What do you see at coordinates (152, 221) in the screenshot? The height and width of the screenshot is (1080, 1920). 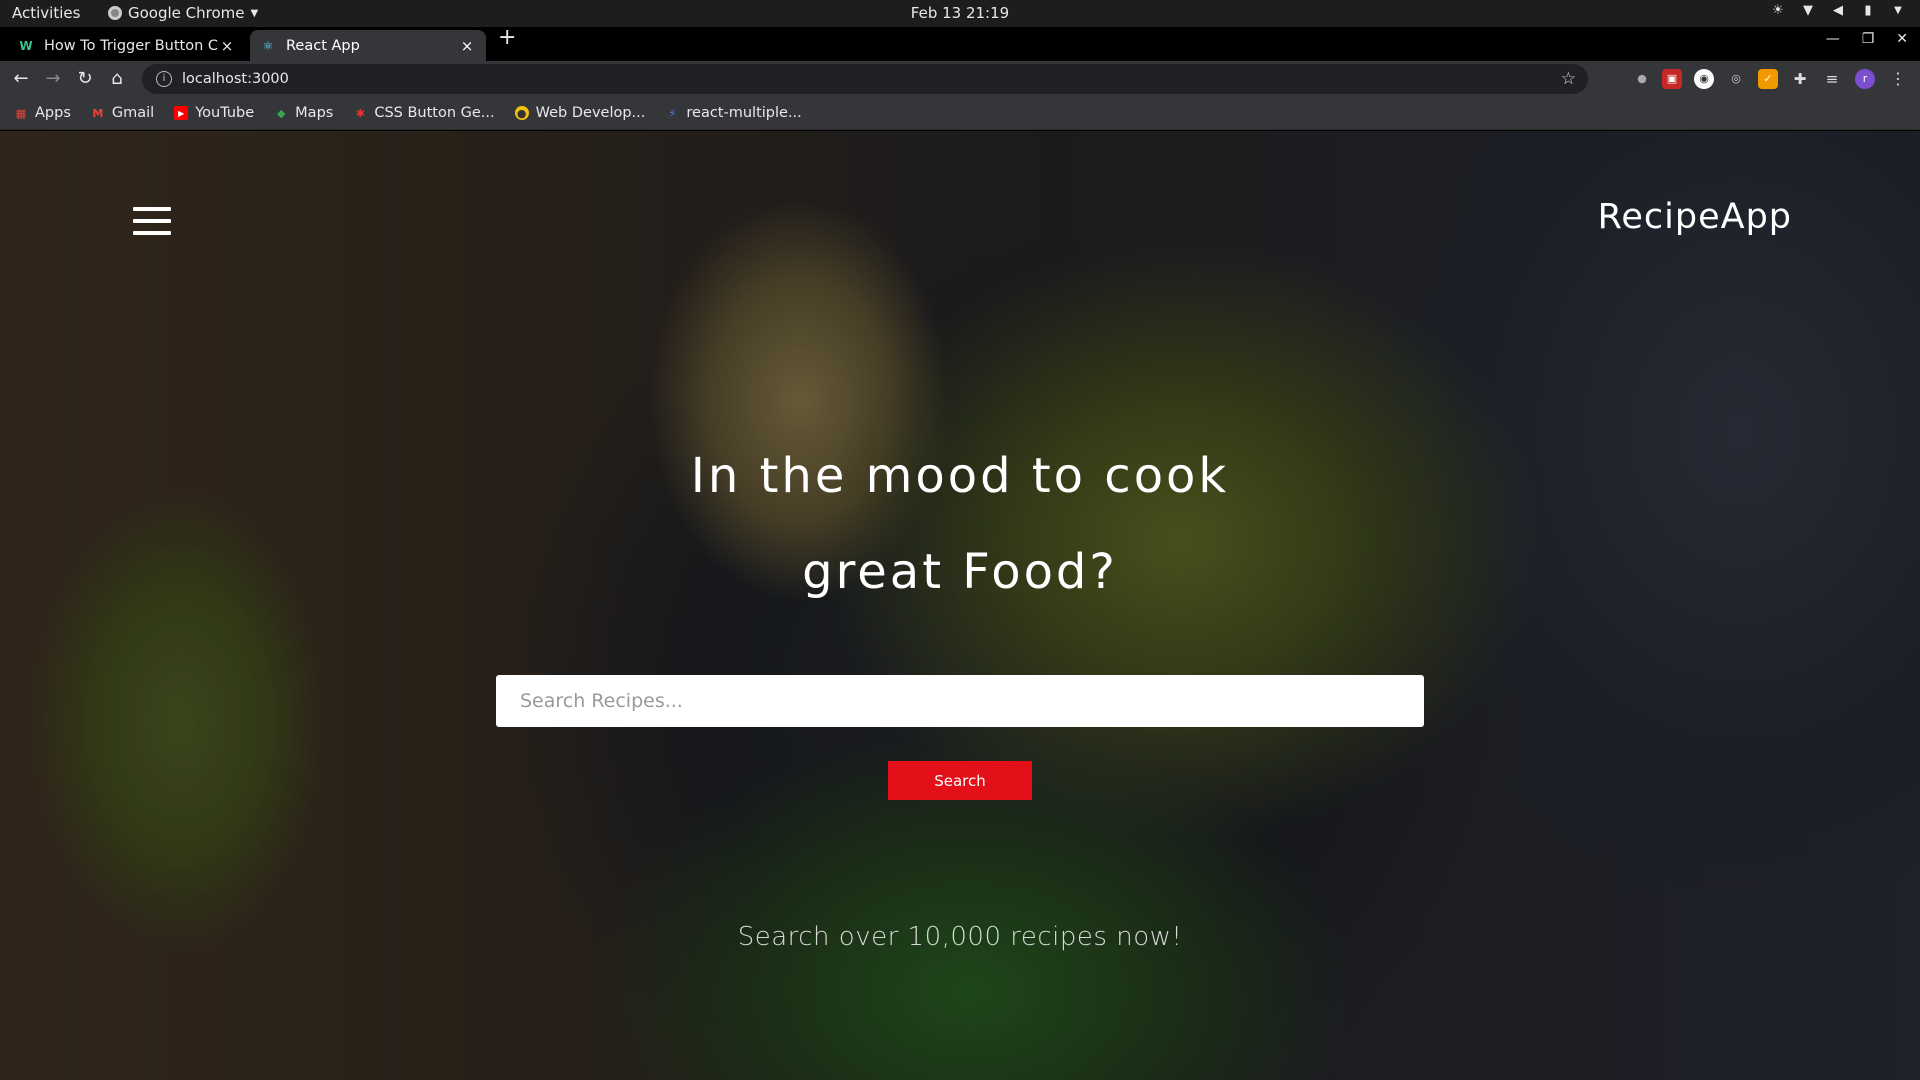 I see `hamburger-menu-icon` at bounding box center [152, 221].